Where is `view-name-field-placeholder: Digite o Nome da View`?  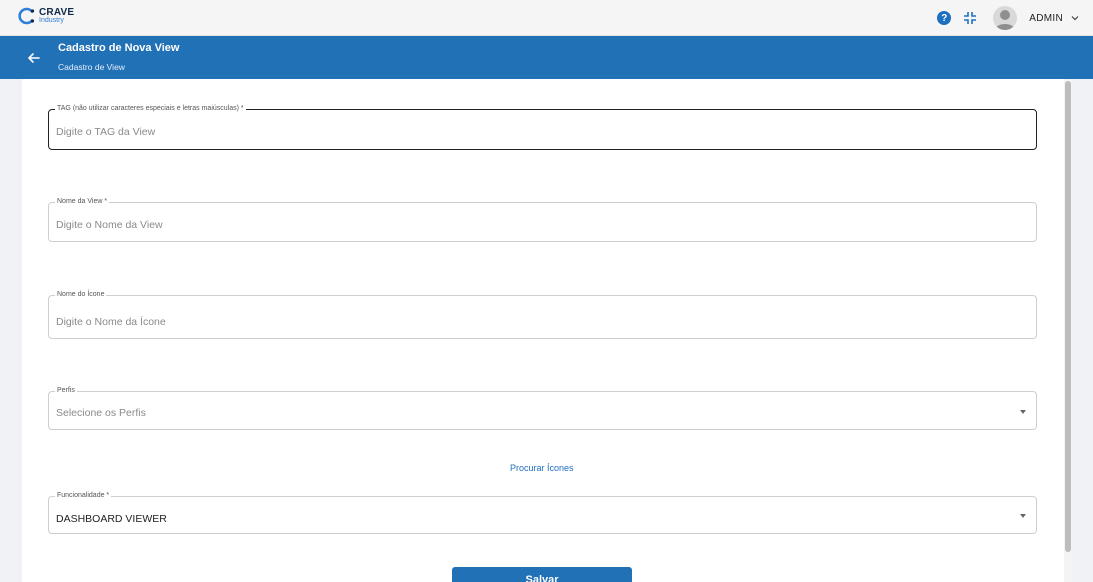
view-name-field-placeholder: Digite o Nome da View is located at coordinates (109, 225).